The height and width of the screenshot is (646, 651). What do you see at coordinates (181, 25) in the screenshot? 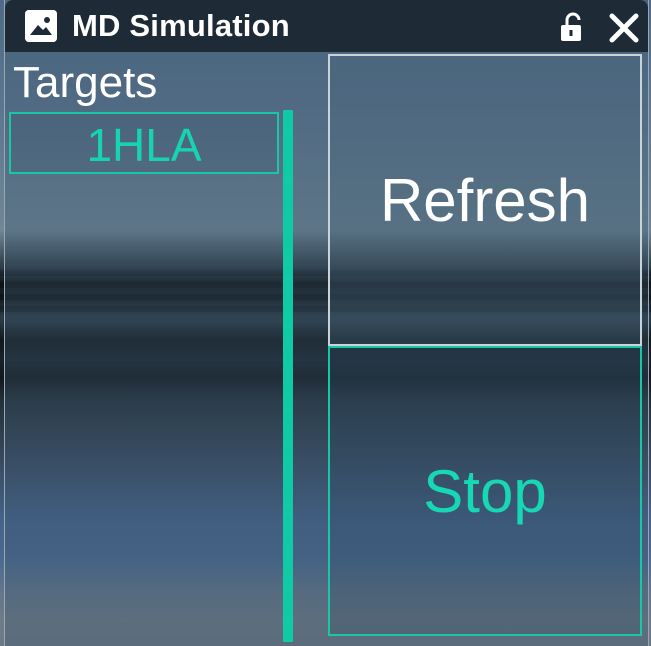
I see `window-title: MD Simulation` at bounding box center [181, 25].